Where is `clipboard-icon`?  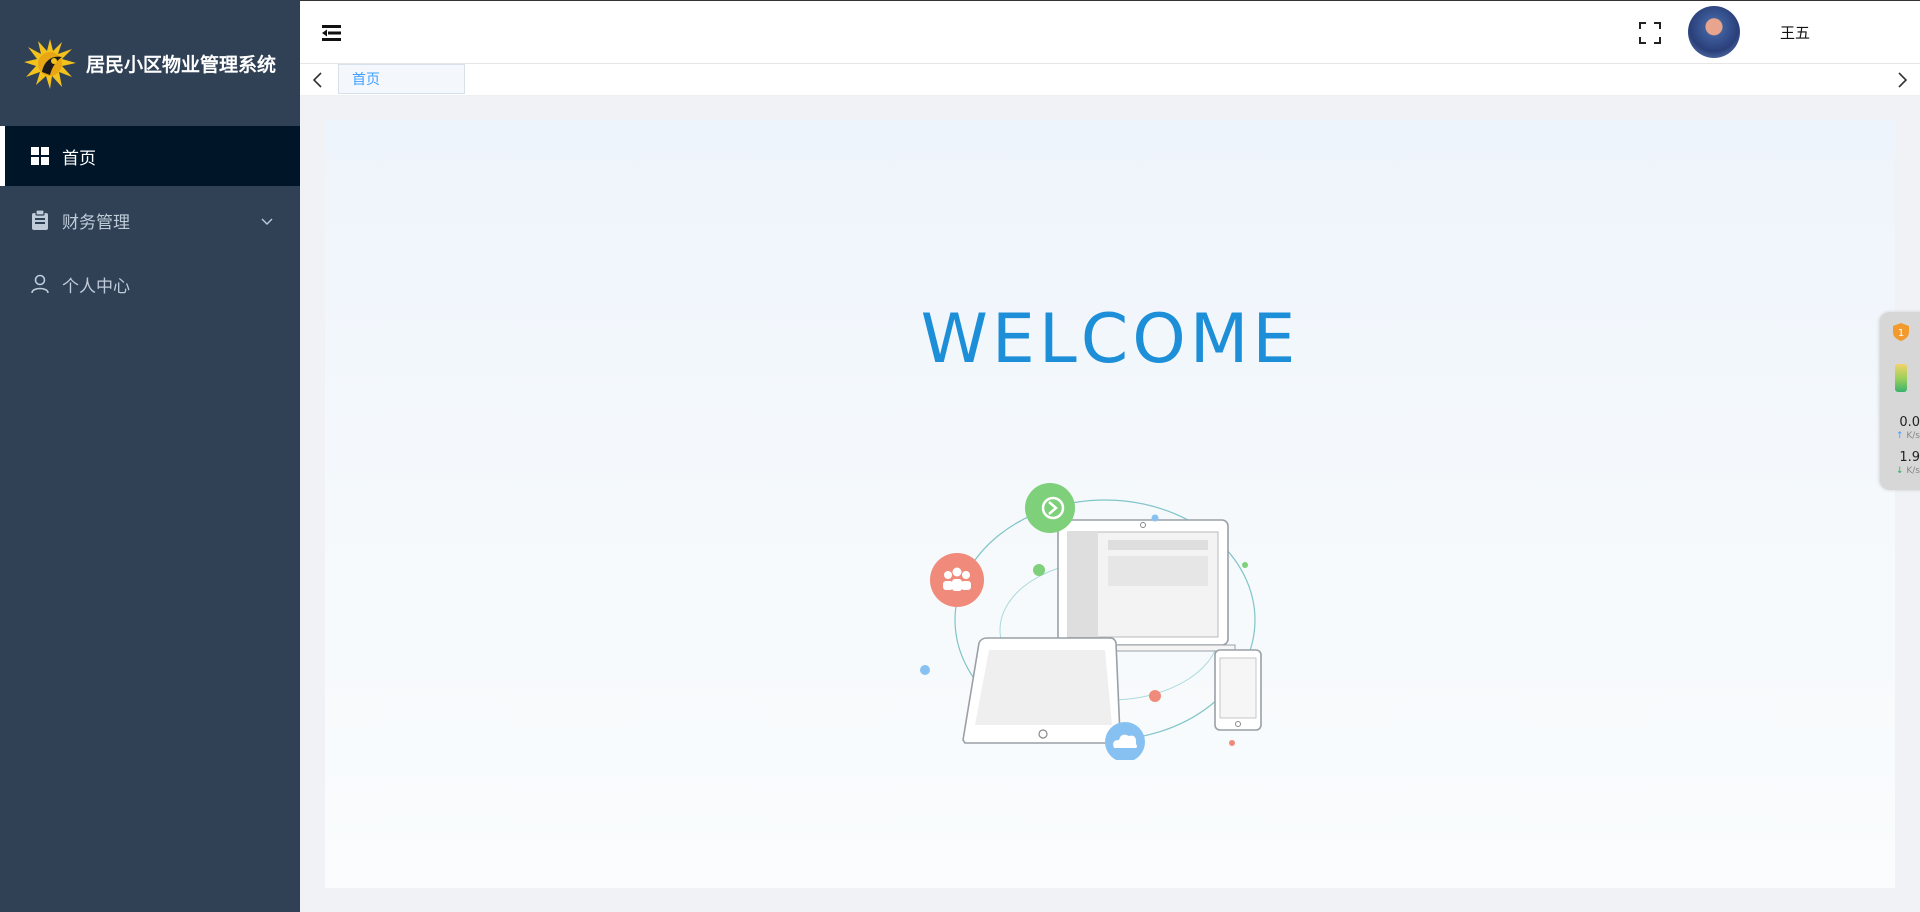
clipboard-icon is located at coordinates (40, 220).